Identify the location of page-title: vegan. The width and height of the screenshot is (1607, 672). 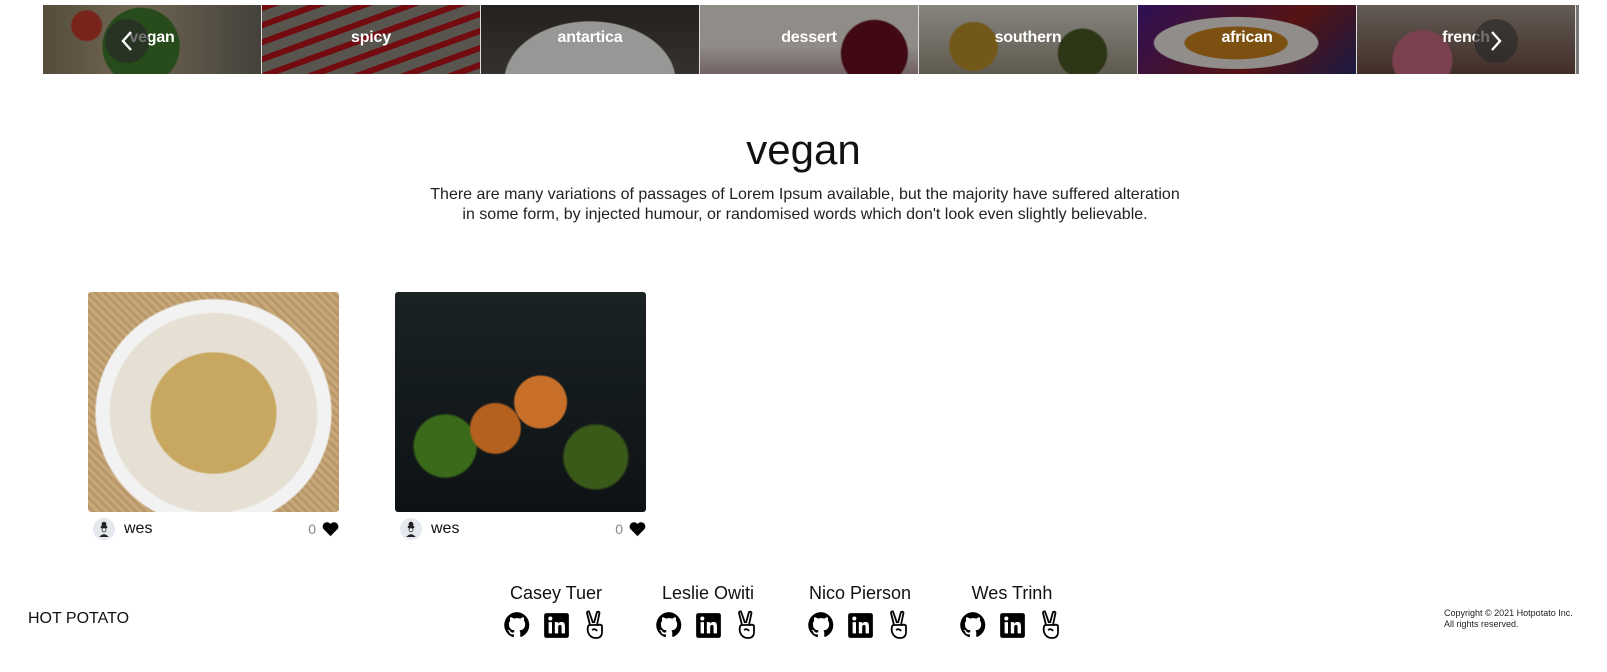
(803, 149).